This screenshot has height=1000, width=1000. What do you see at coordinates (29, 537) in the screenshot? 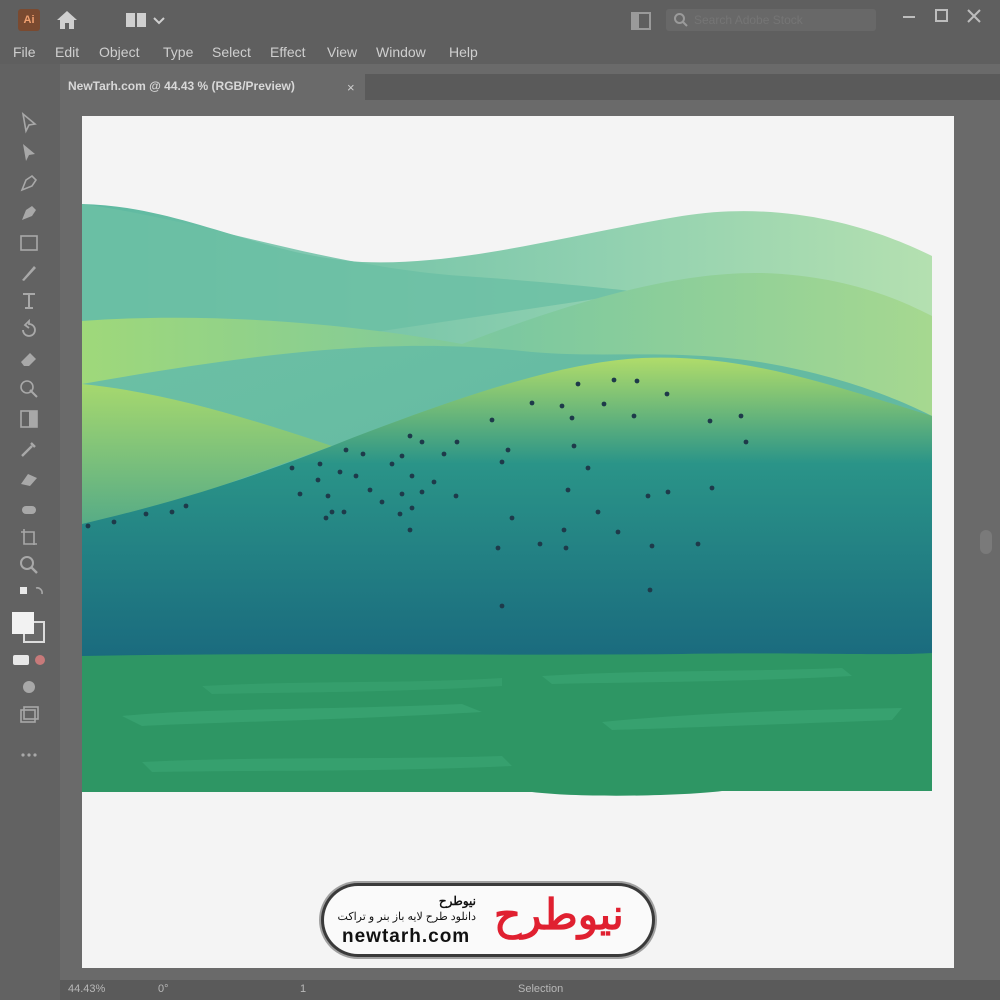
I see `artboard-tool-icon` at bounding box center [29, 537].